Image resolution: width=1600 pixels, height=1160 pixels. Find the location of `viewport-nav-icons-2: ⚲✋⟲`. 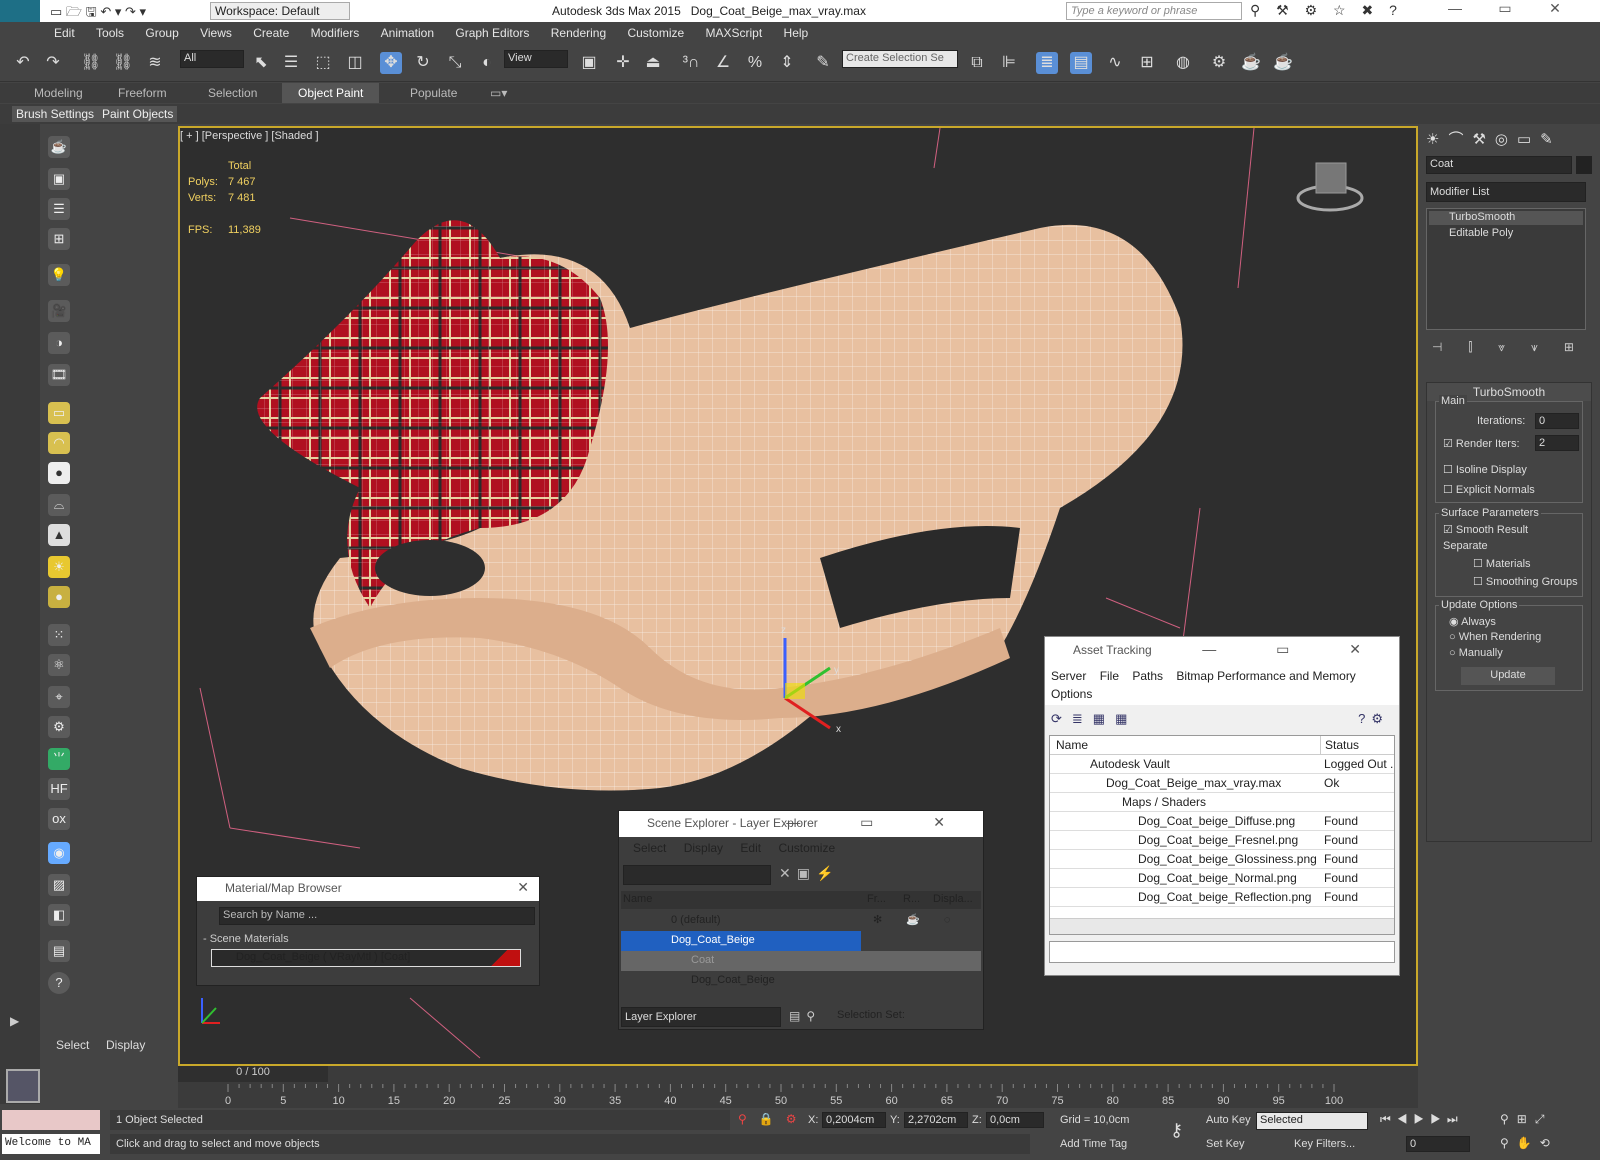

viewport-nav-icons-2: ⚲✋⟲ is located at coordinates (1529, 1143).